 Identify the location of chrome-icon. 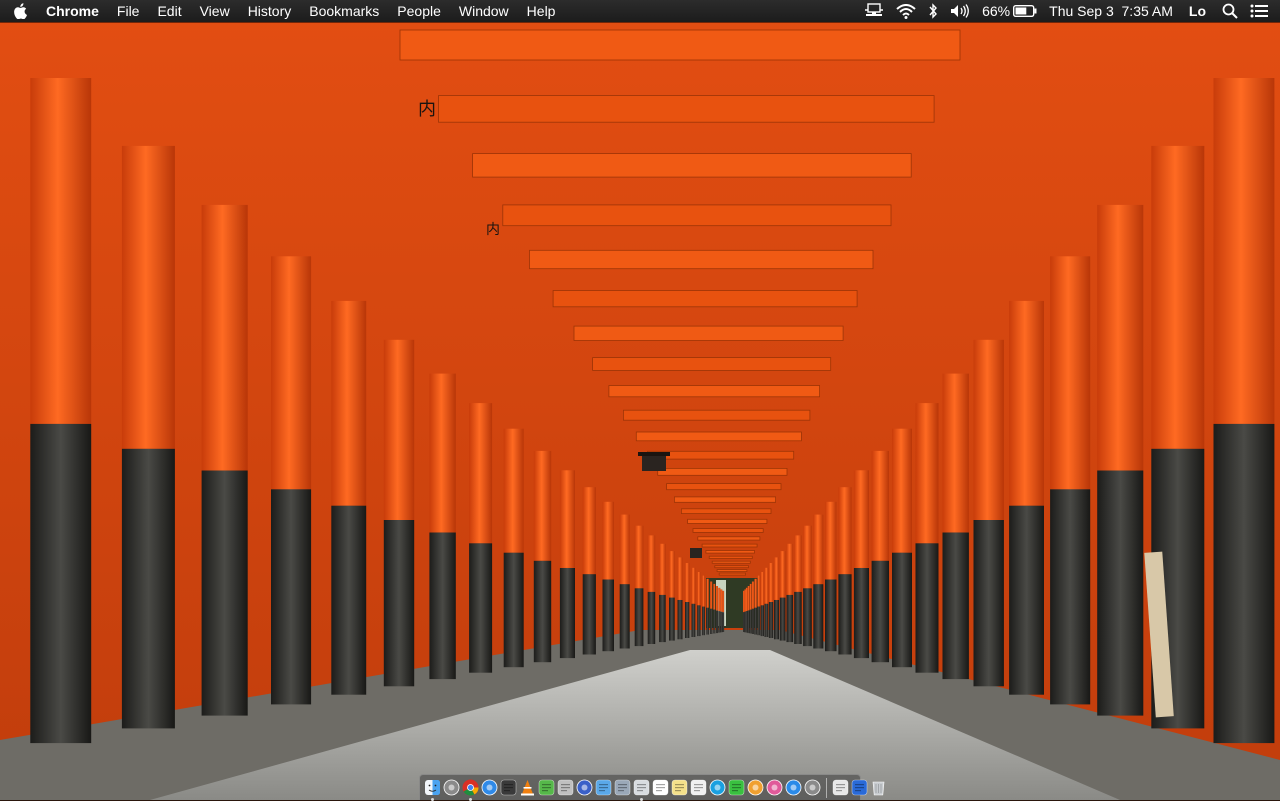
(470, 790).